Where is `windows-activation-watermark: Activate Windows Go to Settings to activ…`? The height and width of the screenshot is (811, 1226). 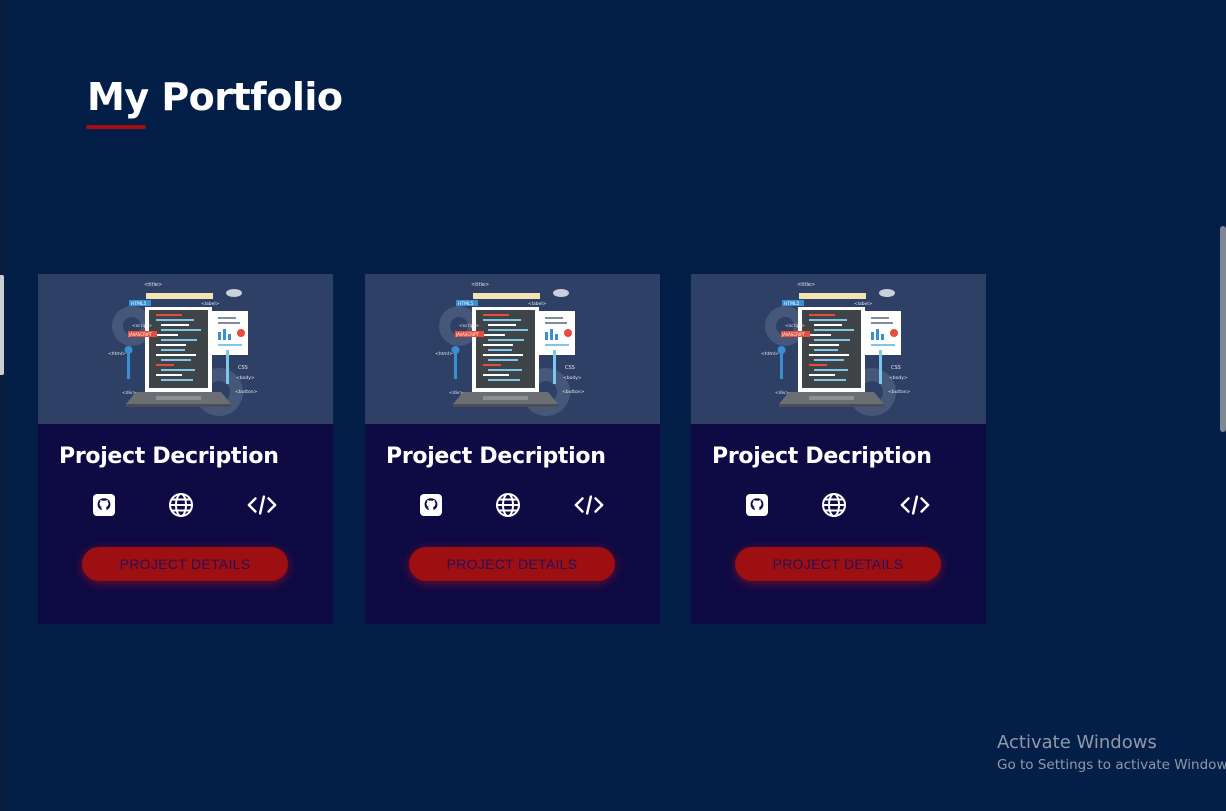
windows-activation-watermark: Activate Windows Go to Settings to activ… is located at coordinates (1111, 753).